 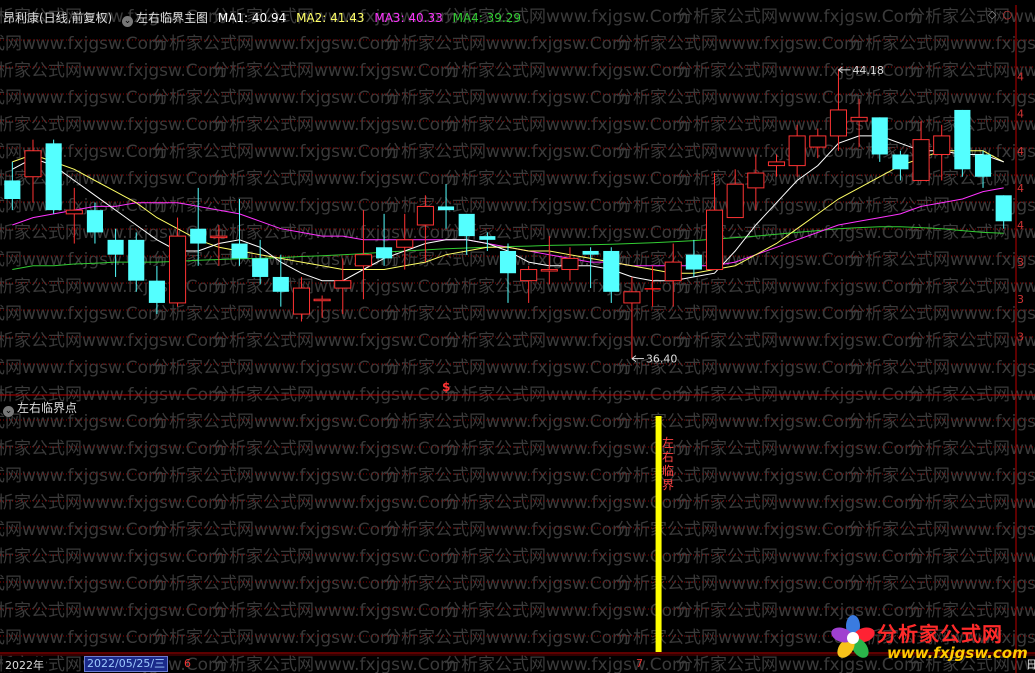 I want to click on chart-tools: ◇ ○, so click(x=1003, y=14).